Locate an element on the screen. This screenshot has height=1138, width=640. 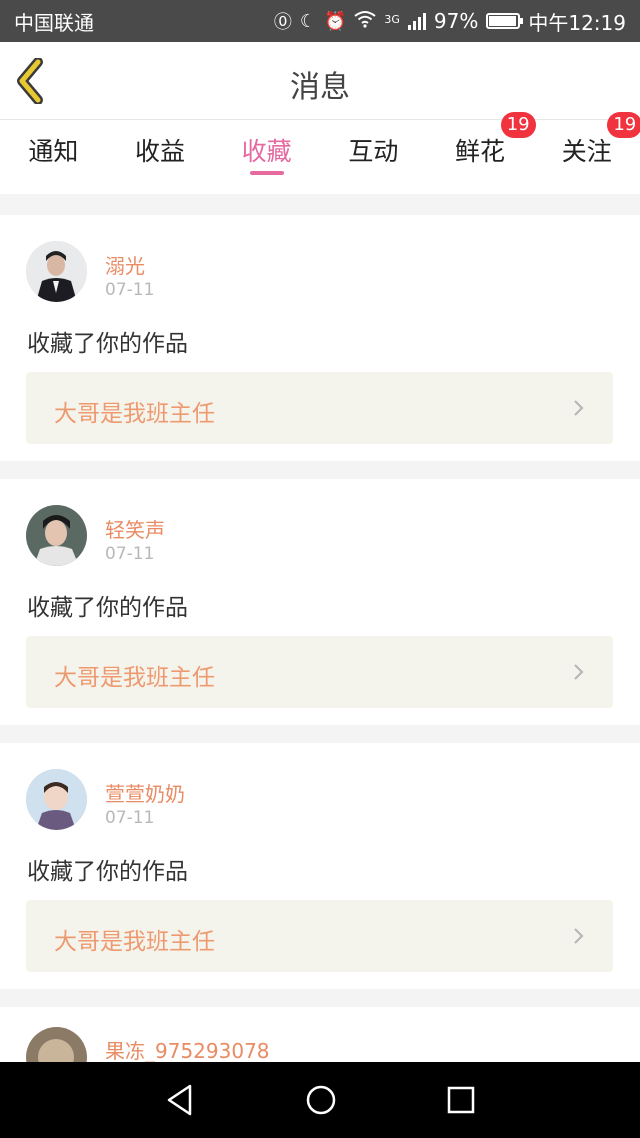
tab-label: 关注 is located at coordinates (586, 151).